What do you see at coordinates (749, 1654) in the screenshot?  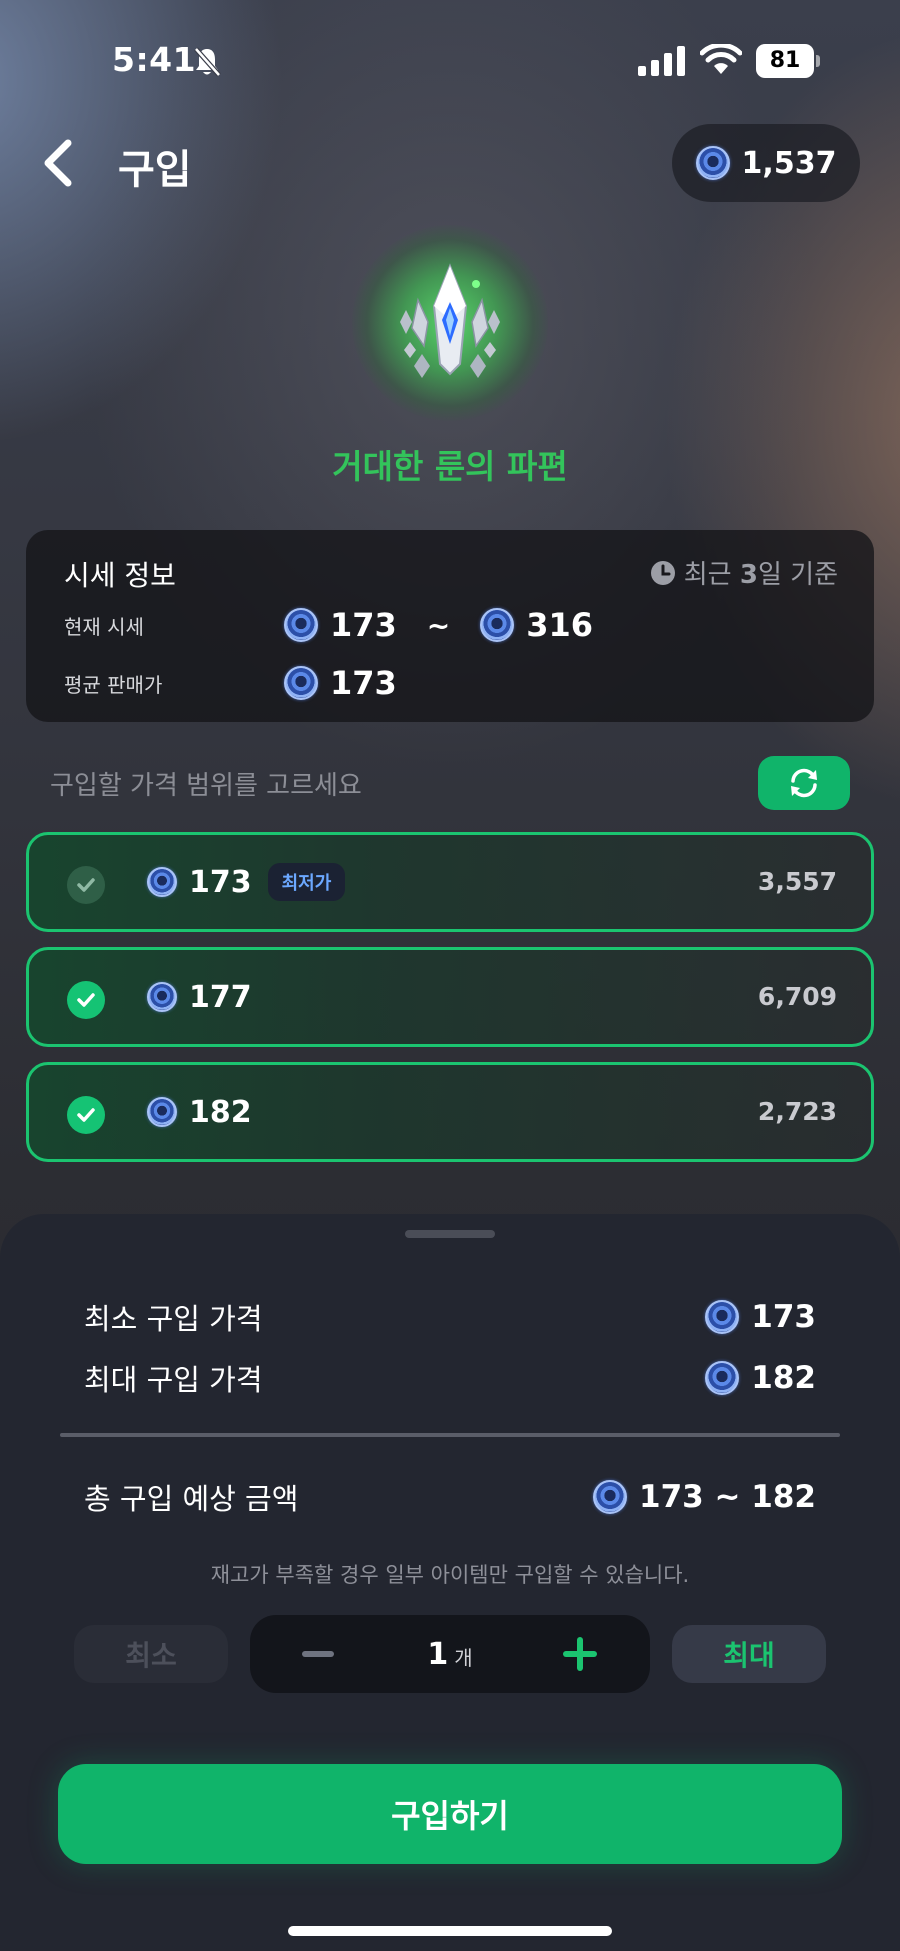 I see `max-quantity-button: 최대` at bounding box center [749, 1654].